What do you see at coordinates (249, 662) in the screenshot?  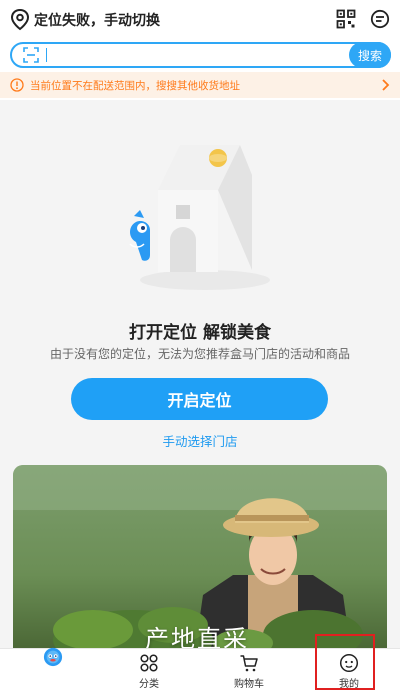 I see `cart-icon` at bounding box center [249, 662].